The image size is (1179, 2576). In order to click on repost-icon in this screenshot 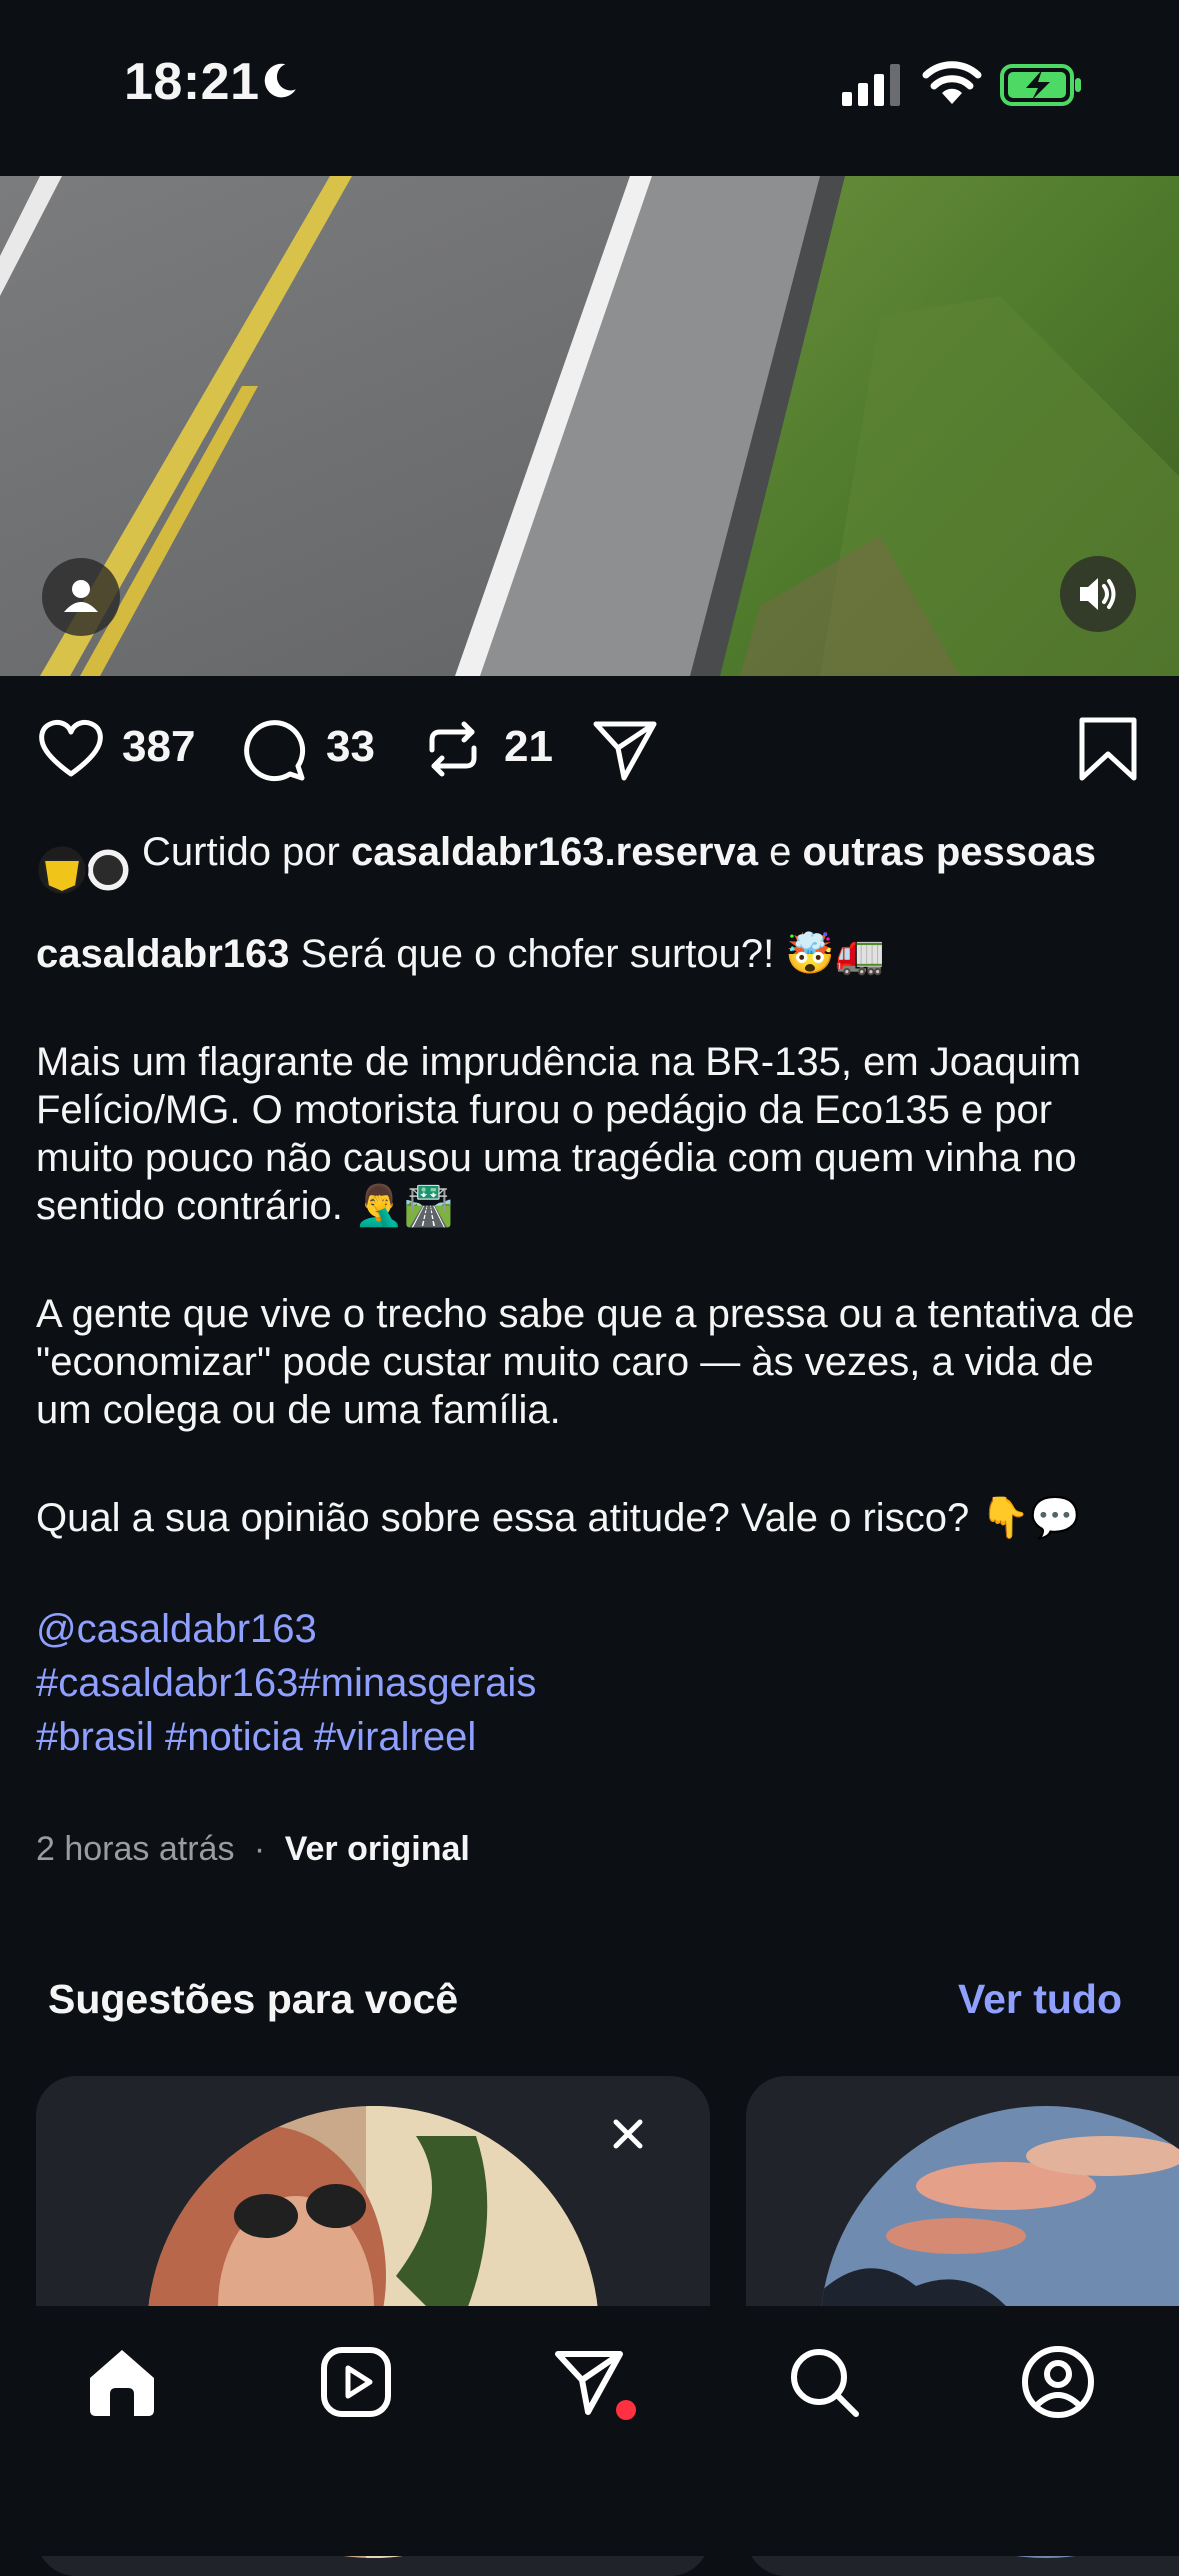, I will do `click(453, 749)`.